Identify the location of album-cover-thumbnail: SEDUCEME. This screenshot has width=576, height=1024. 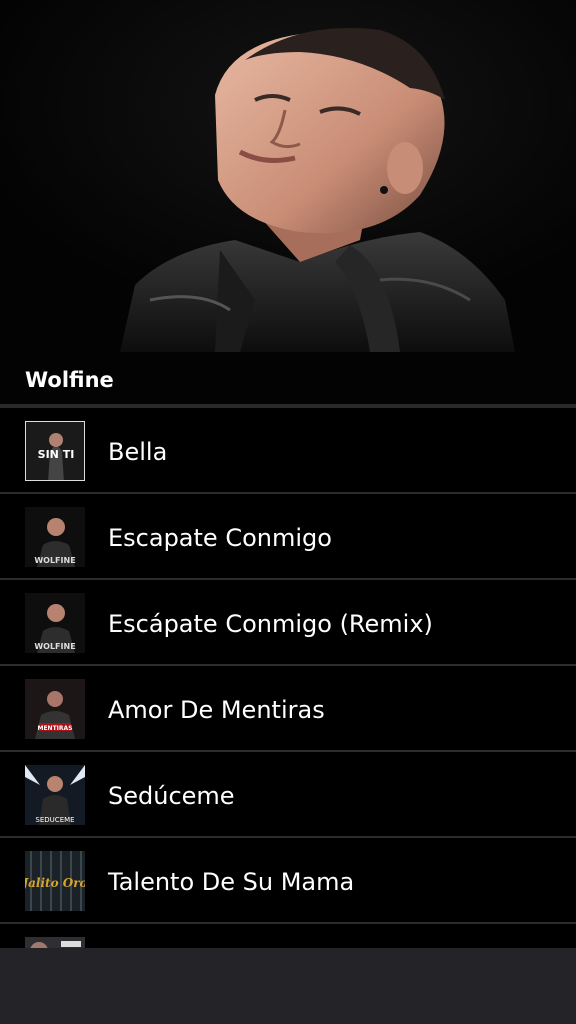
(55, 795).